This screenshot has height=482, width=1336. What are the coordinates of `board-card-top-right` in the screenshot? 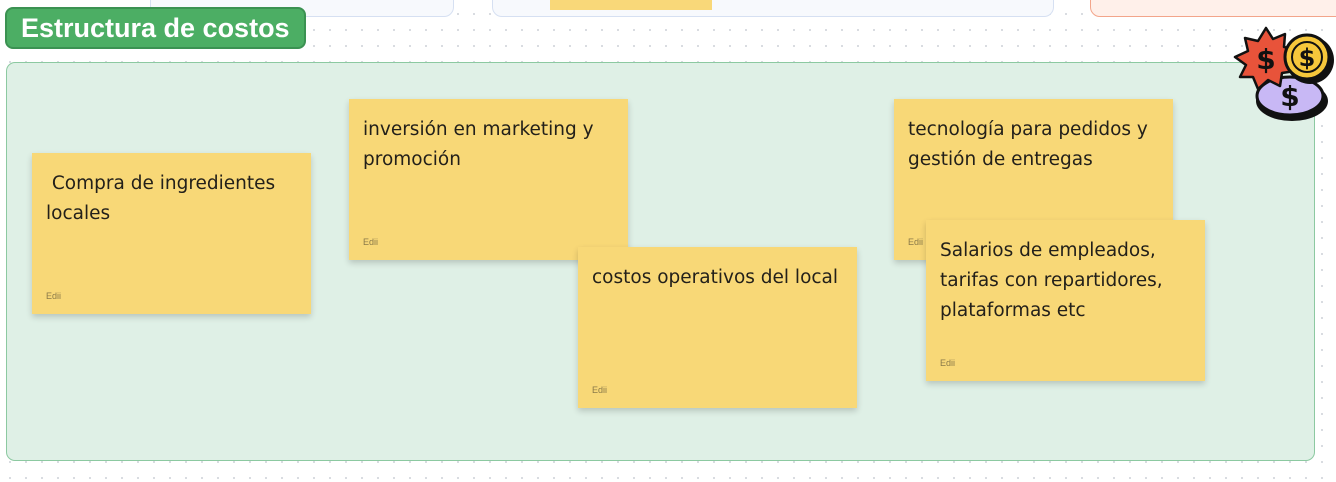 It's located at (1213, 8).